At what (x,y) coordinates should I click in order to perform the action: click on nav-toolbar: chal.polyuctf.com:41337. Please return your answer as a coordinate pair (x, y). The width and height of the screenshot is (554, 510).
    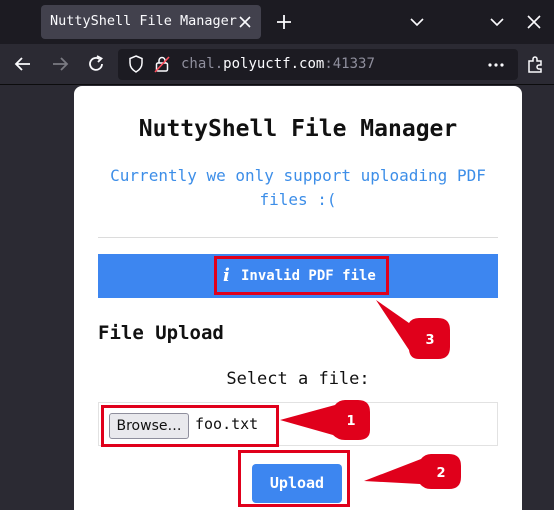
    Looking at the image, I should click on (277, 64).